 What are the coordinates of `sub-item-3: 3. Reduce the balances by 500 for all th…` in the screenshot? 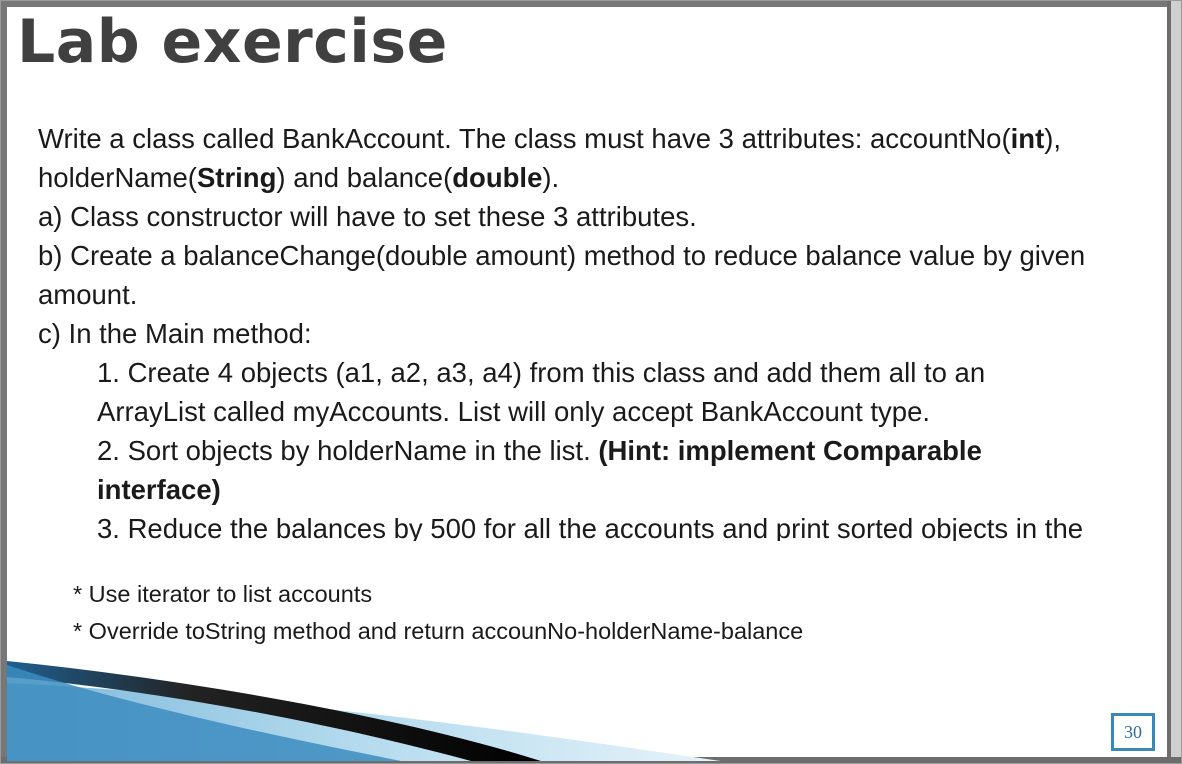 It's located at (590, 527).